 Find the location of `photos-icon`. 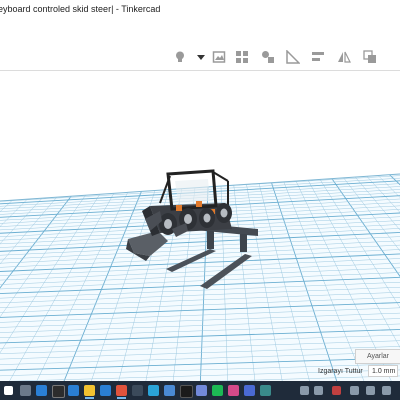

photos-icon is located at coordinates (153, 390).